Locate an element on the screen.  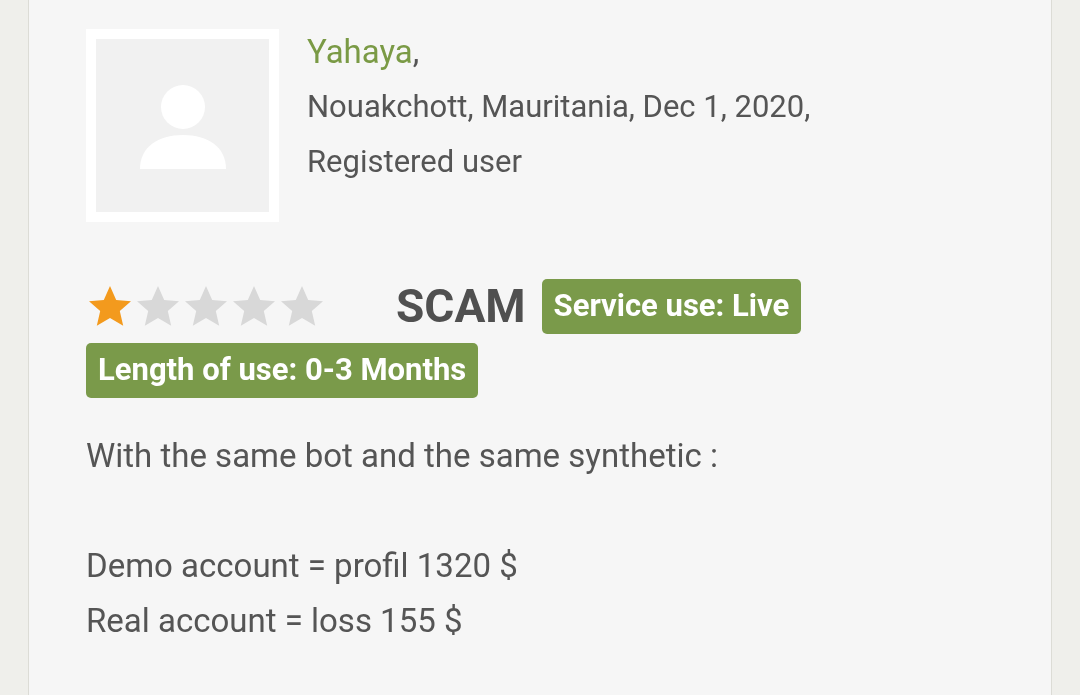
review-text: With the same bot and the same synthetic : is located at coordinates (402, 455).